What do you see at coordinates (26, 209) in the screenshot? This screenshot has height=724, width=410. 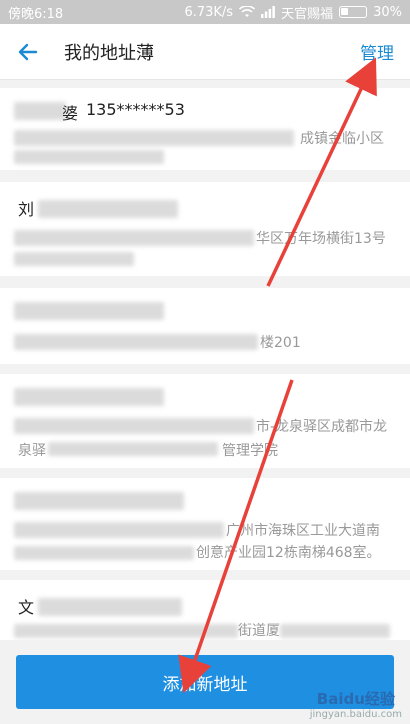 I see `contact-name: 刘` at bounding box center [26, 209].